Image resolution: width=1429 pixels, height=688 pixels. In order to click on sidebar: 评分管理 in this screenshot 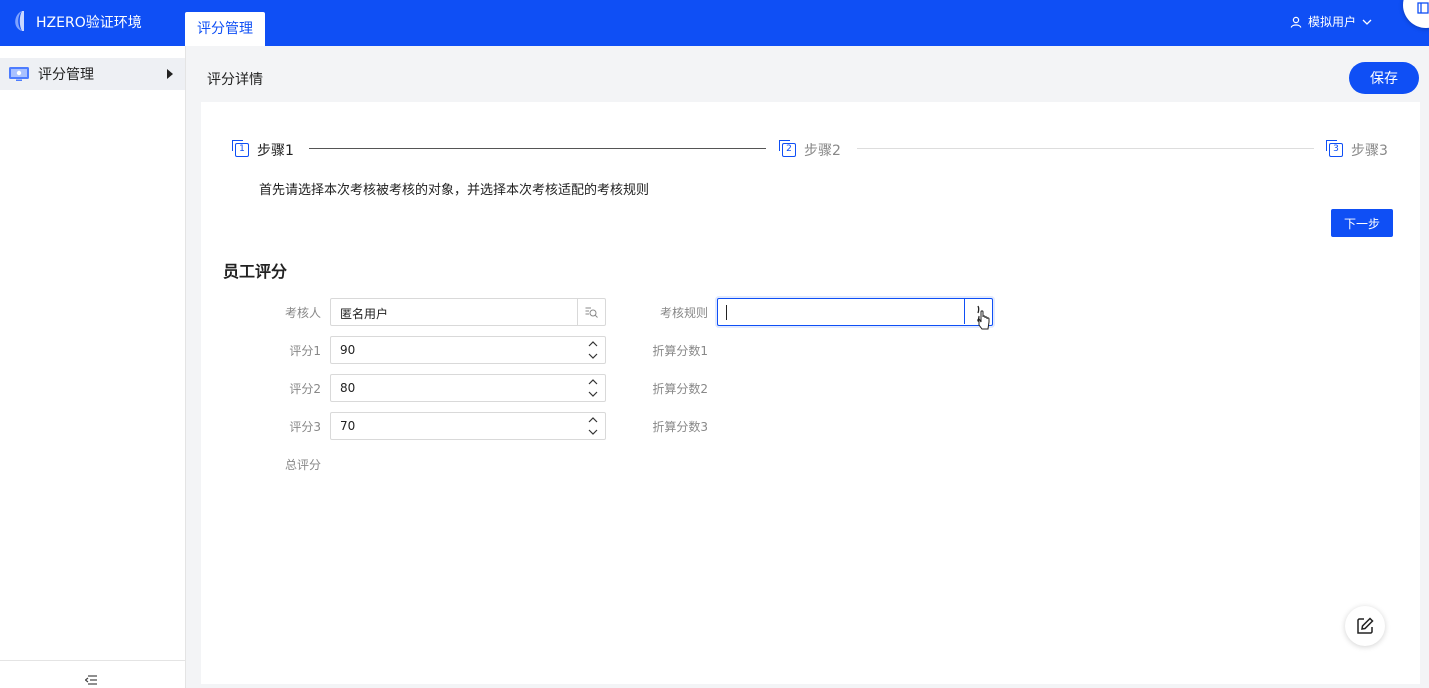, I will do `click(93, 367)`.